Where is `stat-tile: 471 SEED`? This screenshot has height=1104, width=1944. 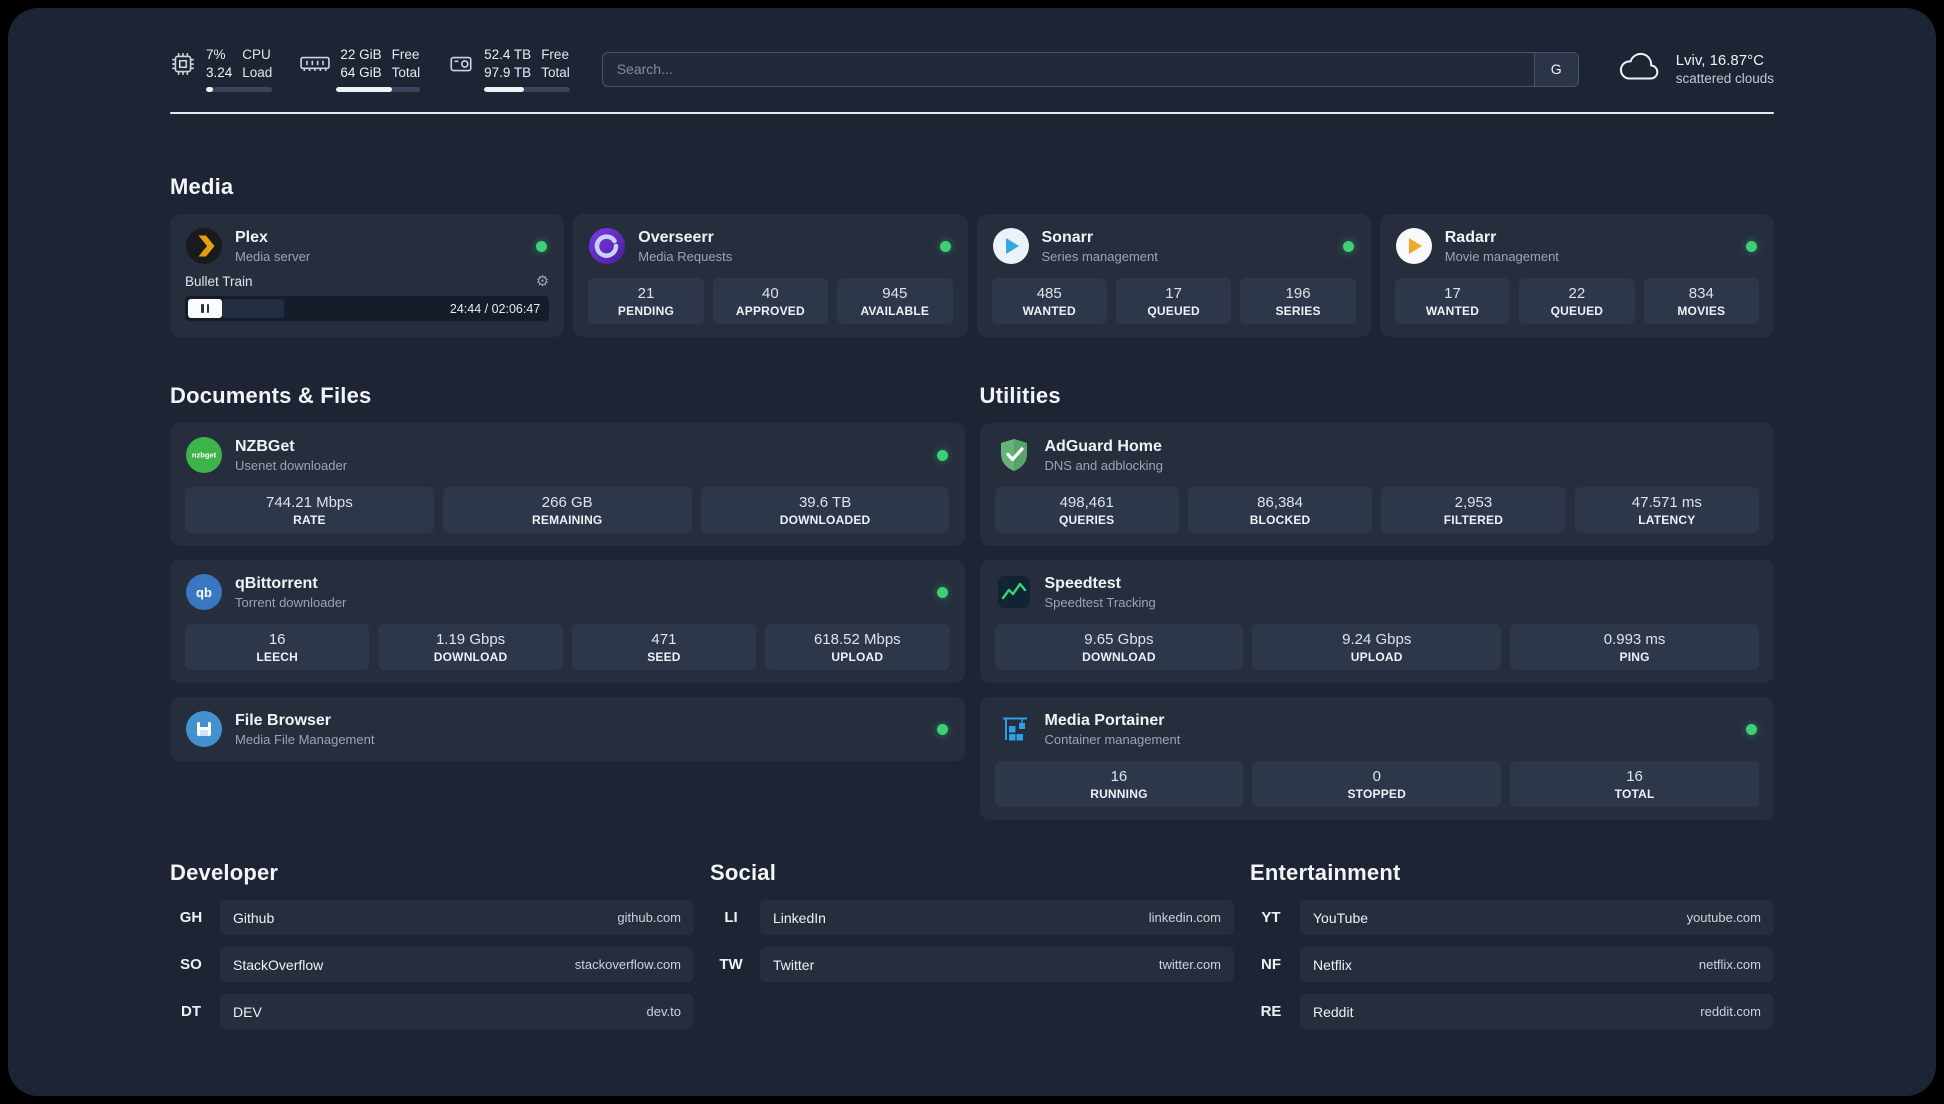
stat-tile: 471 SEED is located at coordinates (664, 647).